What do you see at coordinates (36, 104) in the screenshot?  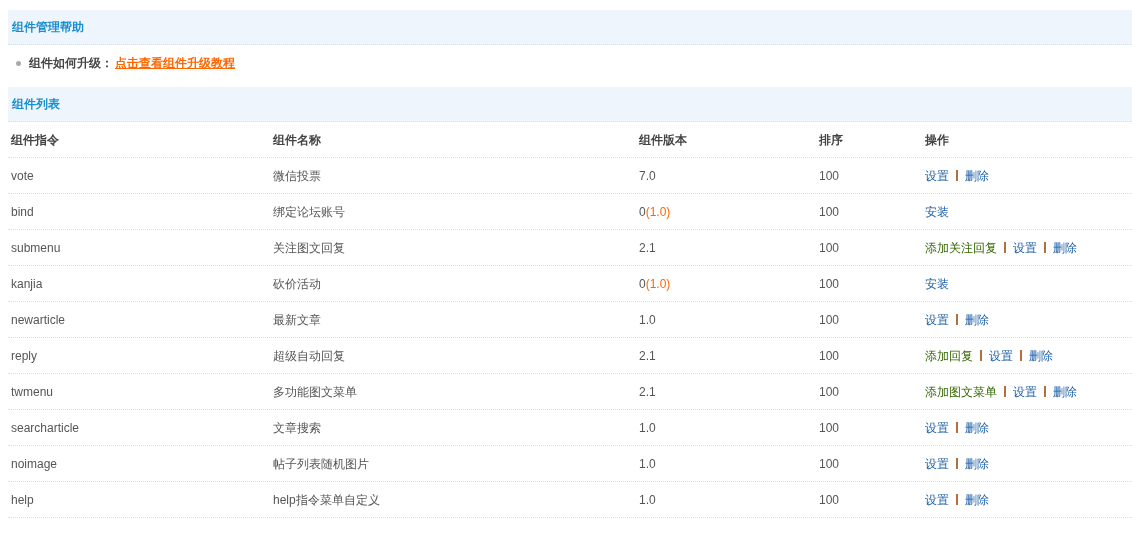 I see `section-title: 组件列表` at bounding box center [36, 104].